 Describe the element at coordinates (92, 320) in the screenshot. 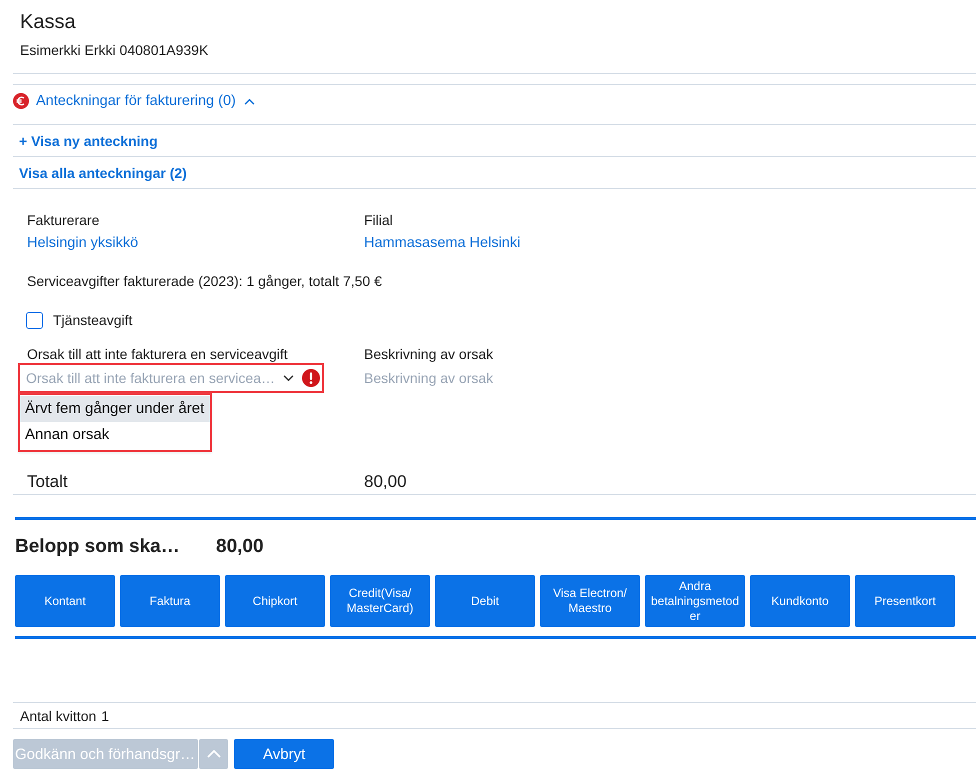

I see `checkbox-label: Tjänsteavgift` at that location.